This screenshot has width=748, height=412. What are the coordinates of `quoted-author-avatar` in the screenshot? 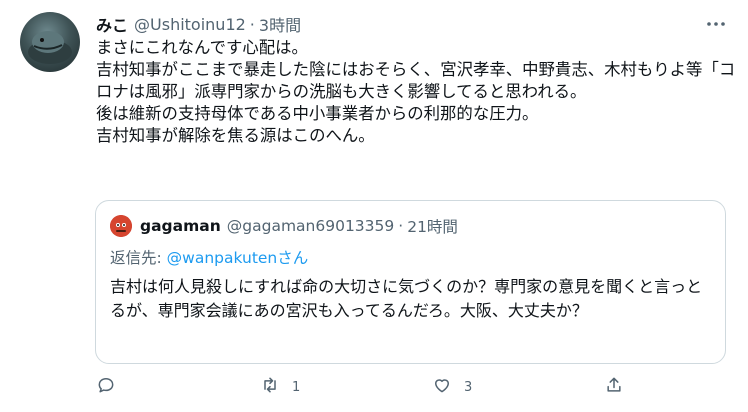 It's located at (121, 226).